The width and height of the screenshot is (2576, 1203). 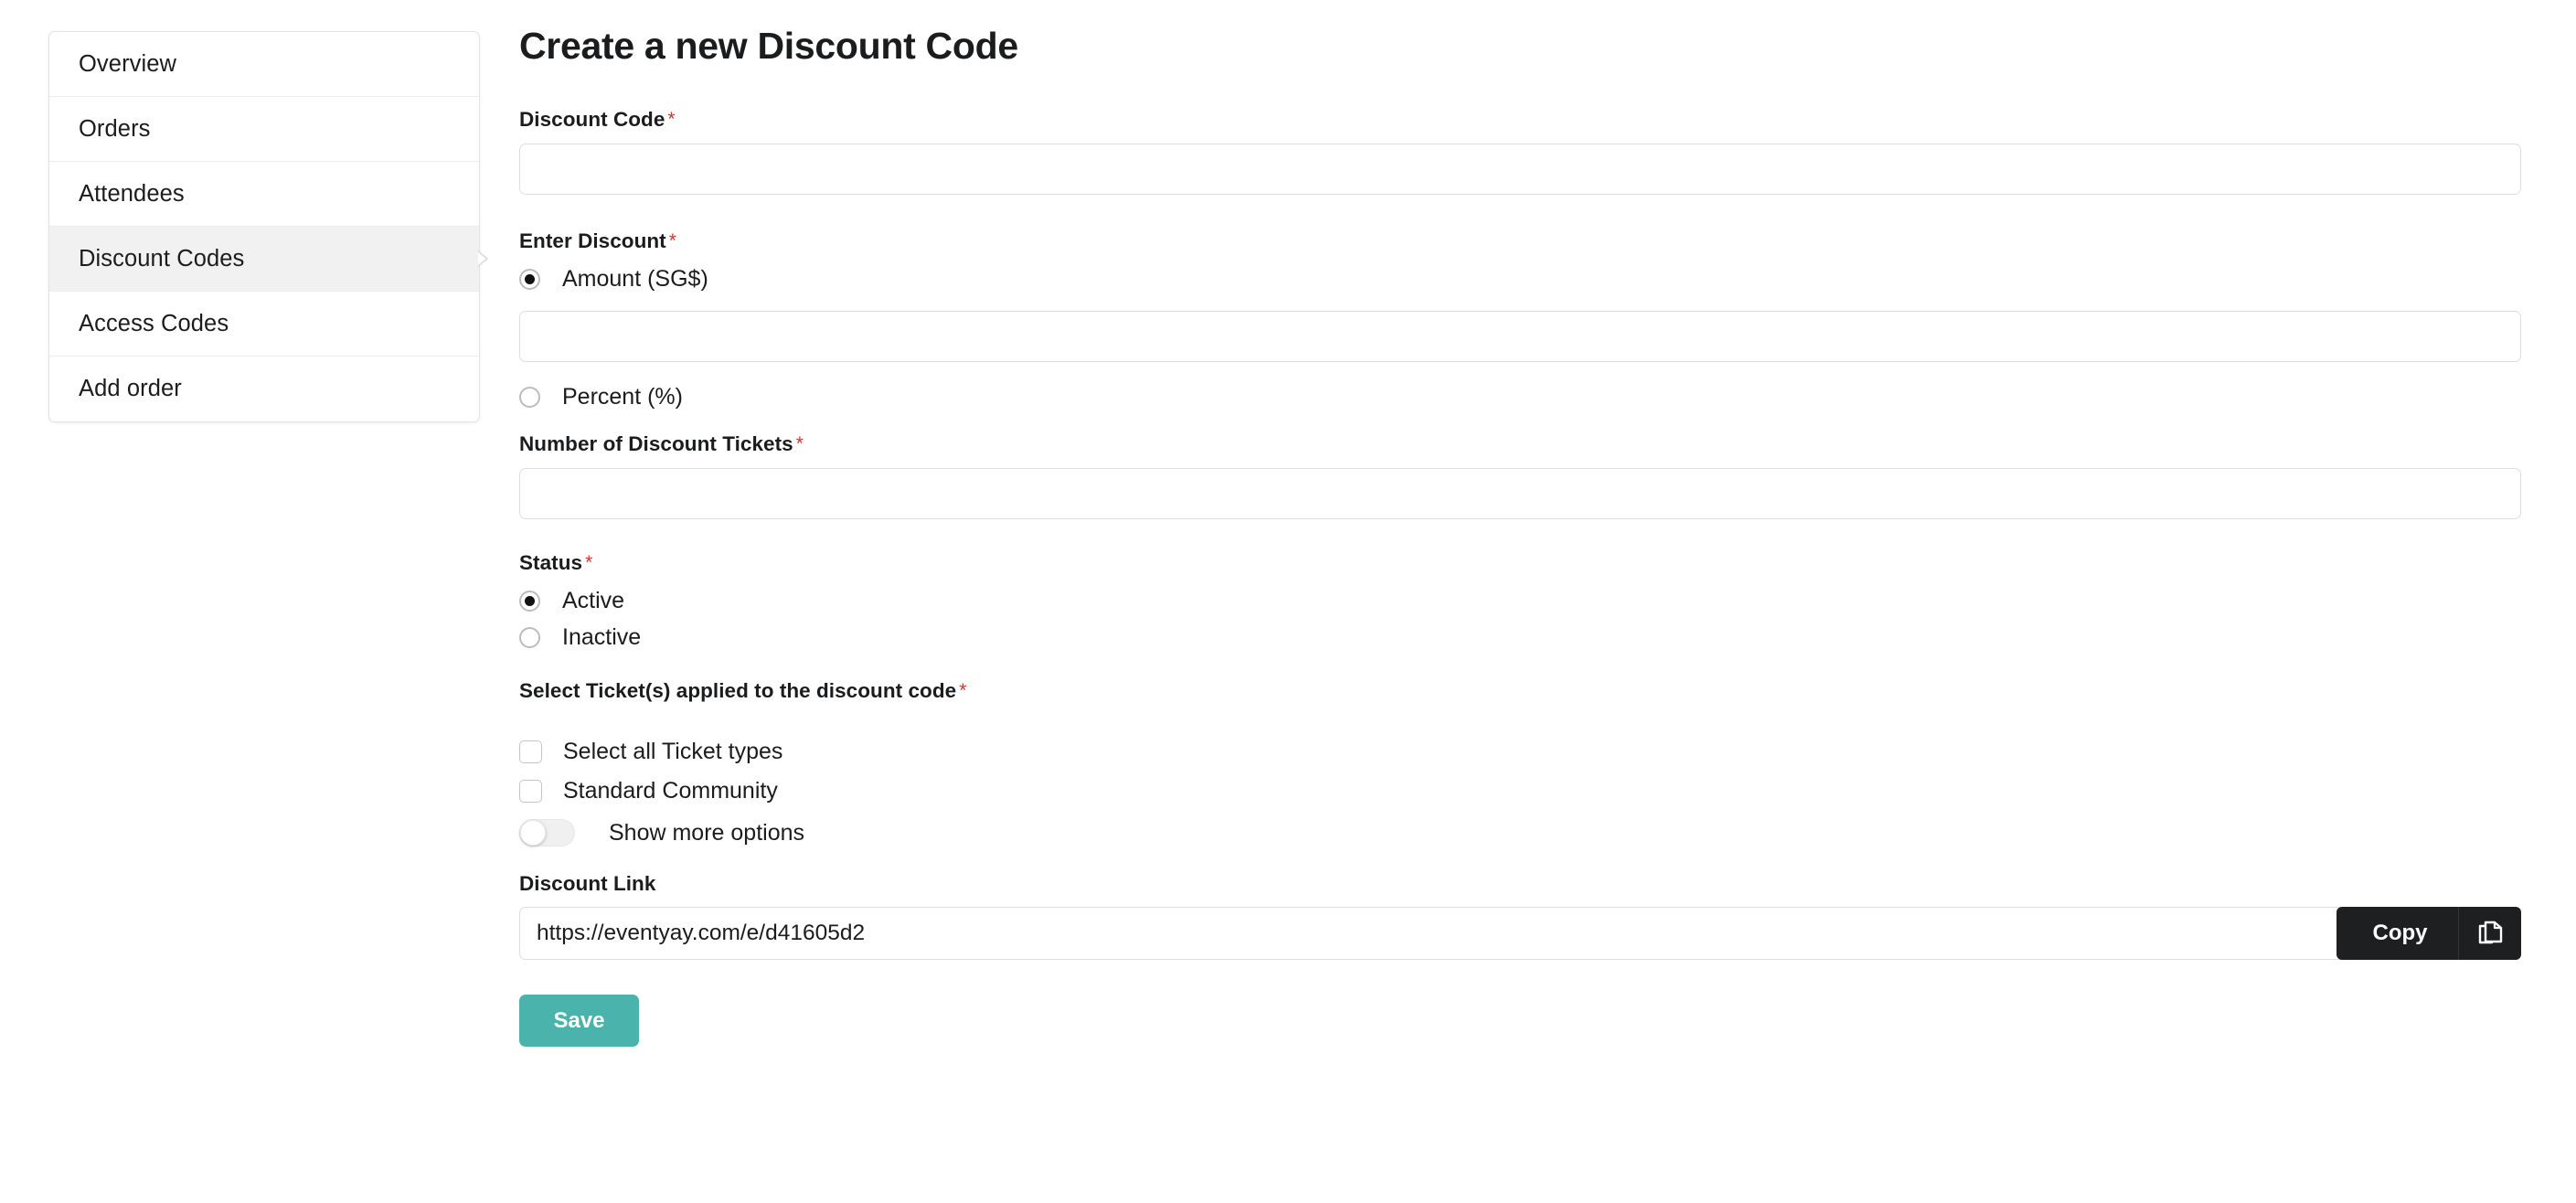 What do you see at coordinates (579, 1021) in the screenshot?
I see `save-button: Save` at bounding box center [579, 1021].